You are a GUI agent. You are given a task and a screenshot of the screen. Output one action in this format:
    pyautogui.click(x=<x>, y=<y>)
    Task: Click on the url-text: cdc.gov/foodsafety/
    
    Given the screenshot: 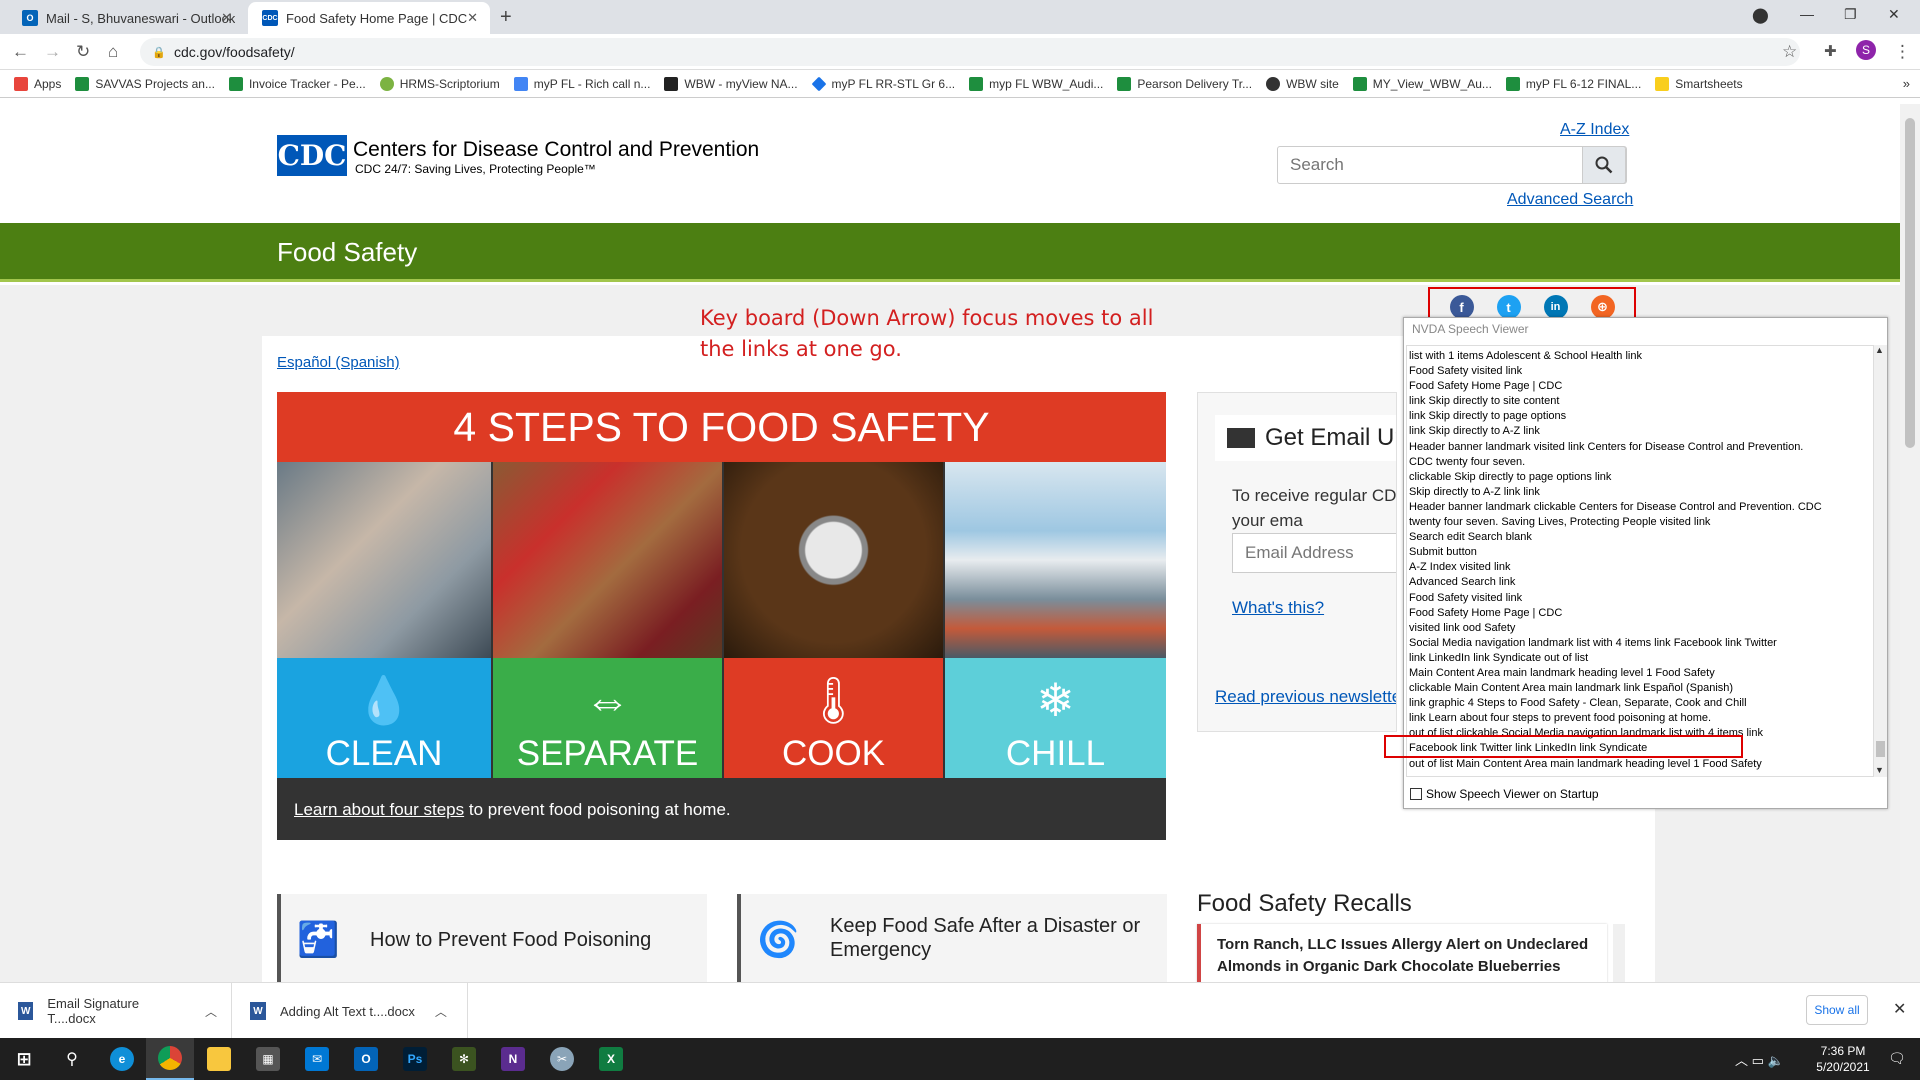 What is the action you would take?
    pyautogui.click(x=234, y=52)
    